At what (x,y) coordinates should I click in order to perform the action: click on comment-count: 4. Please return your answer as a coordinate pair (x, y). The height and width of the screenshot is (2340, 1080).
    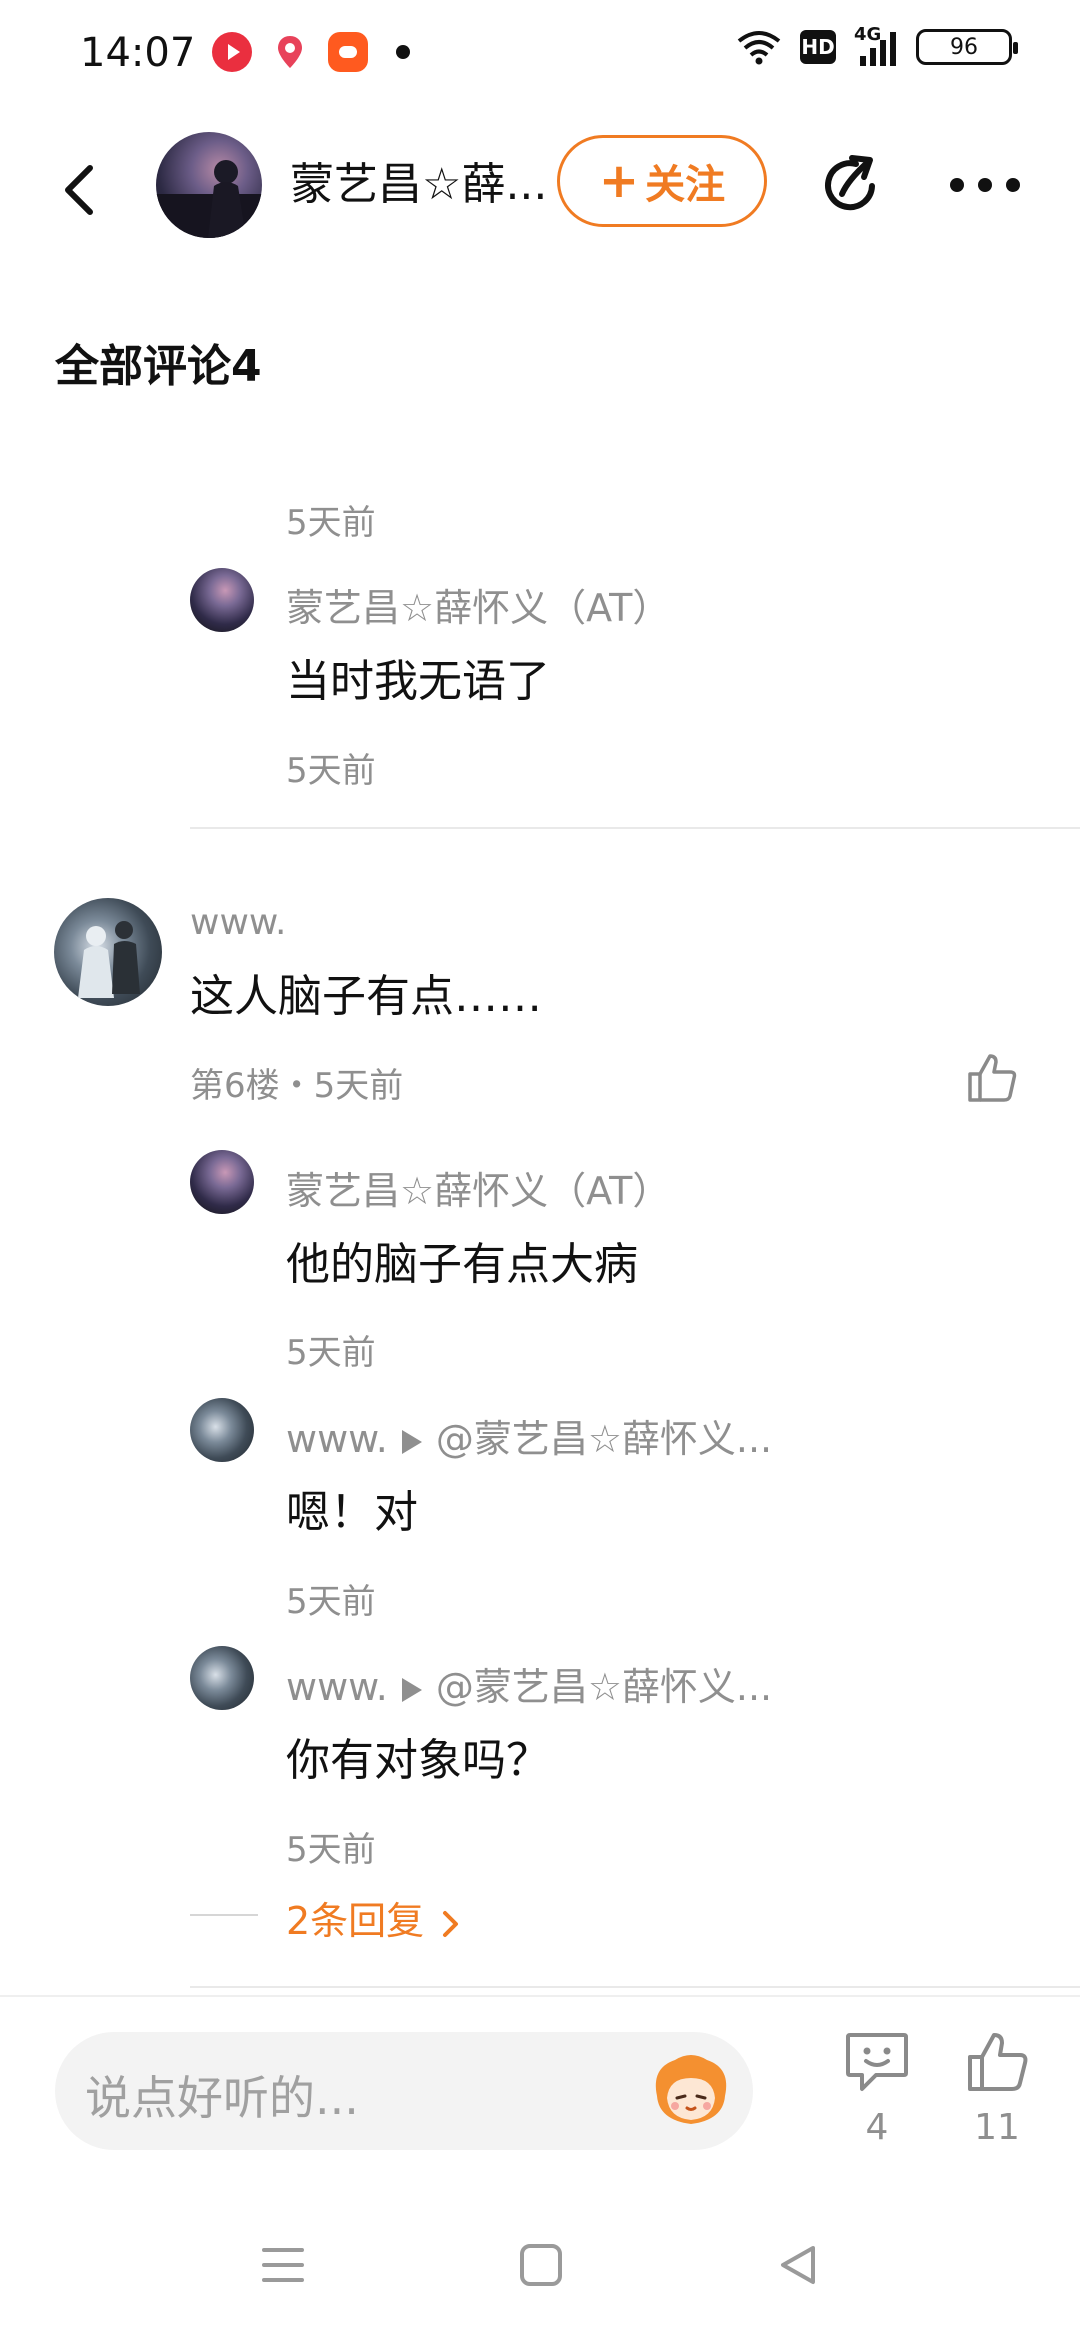
    Looking at the image, I should click on (877, 2127).